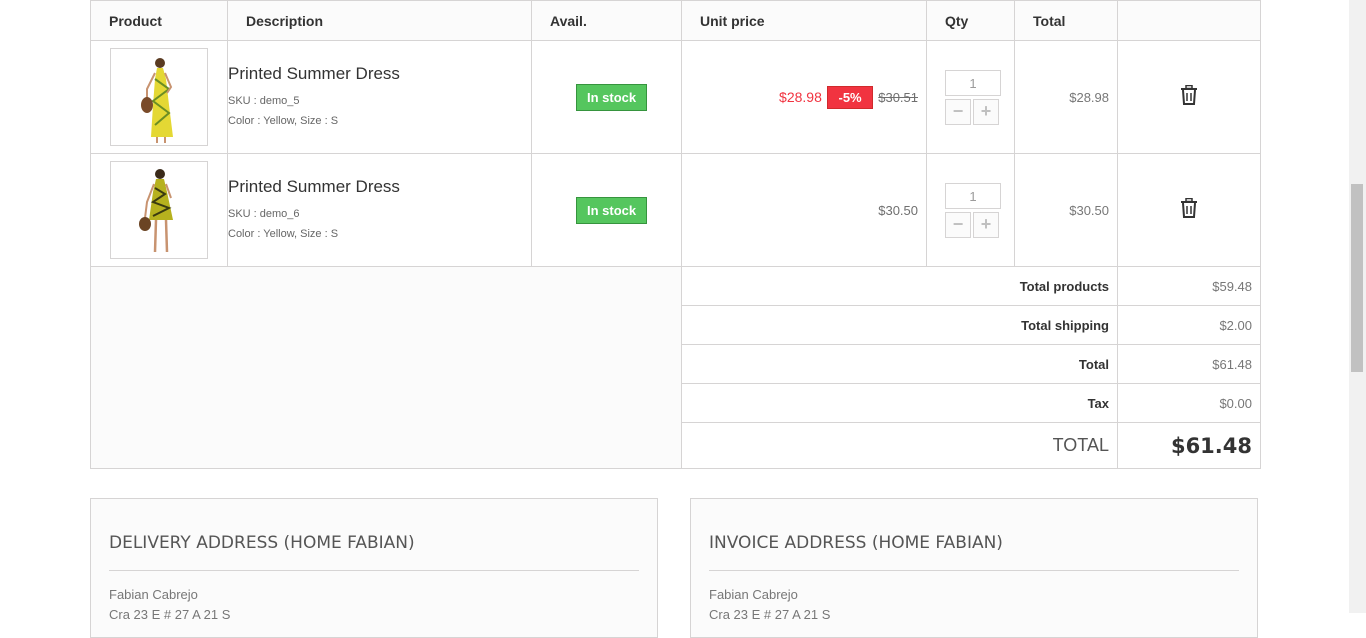  I want to click on invoice-street: Cra 23 E # 27 A 21 S, so click(770, 614).